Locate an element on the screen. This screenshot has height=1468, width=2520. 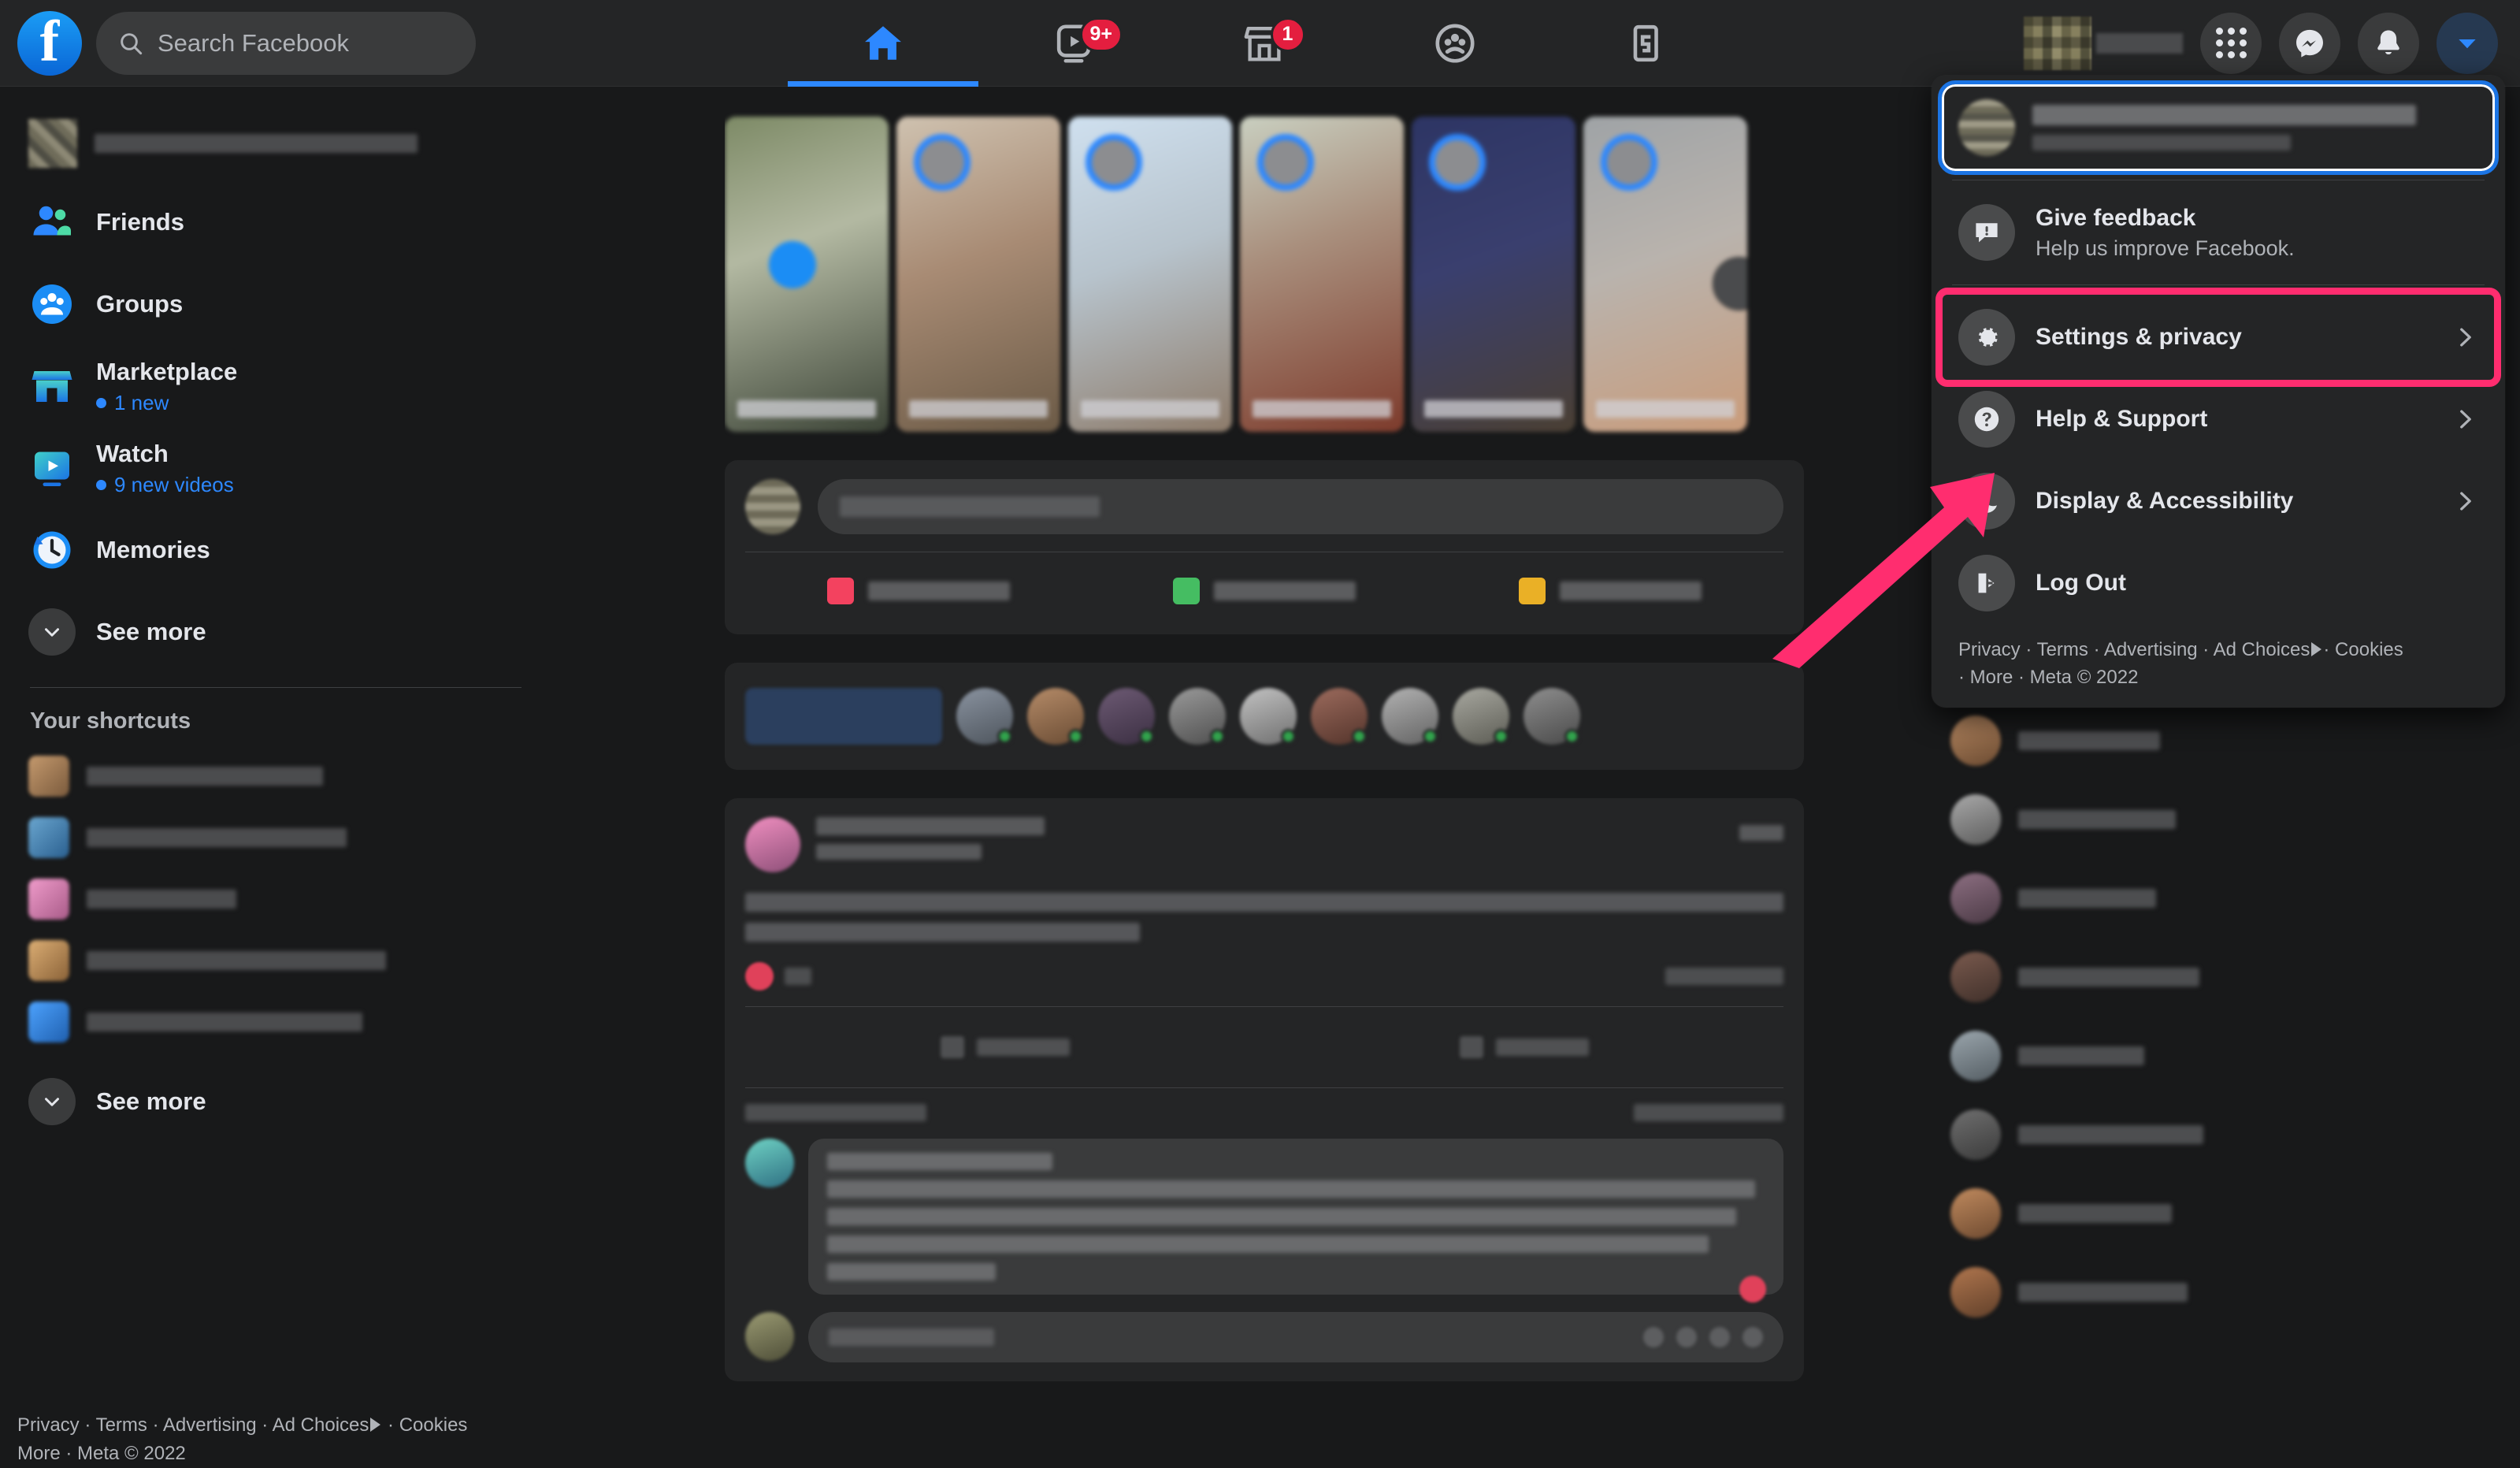
search-placeholder: Search Facebook is located at coordinates (253, 42).